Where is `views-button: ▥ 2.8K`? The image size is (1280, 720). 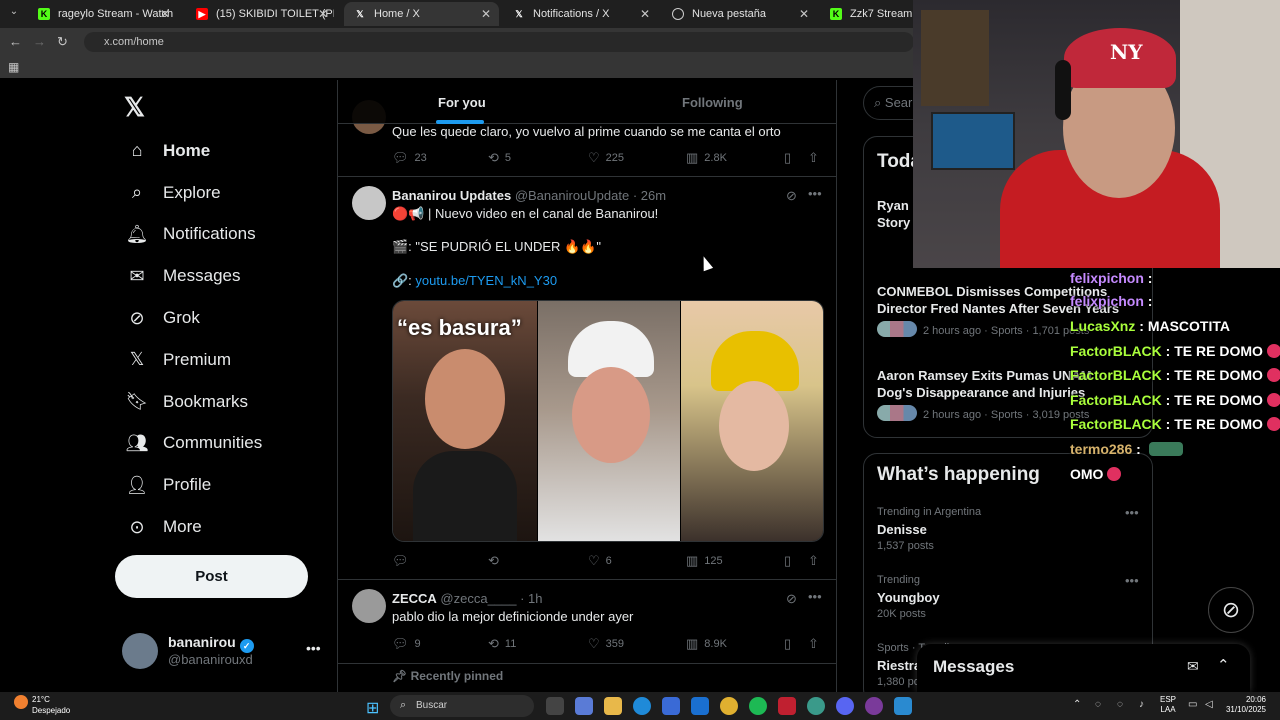
views-button: ▥ 2.8K is located at coordinates (706, 158).